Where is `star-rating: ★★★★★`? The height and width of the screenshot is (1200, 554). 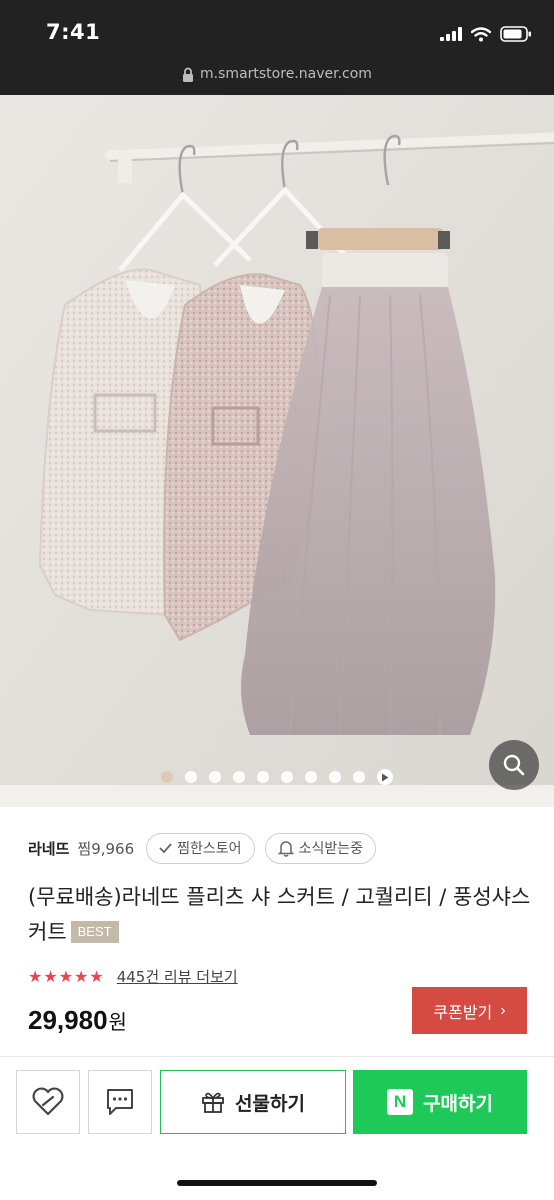
star-rating: ★★★★★ is located at coordinates (66, 976).